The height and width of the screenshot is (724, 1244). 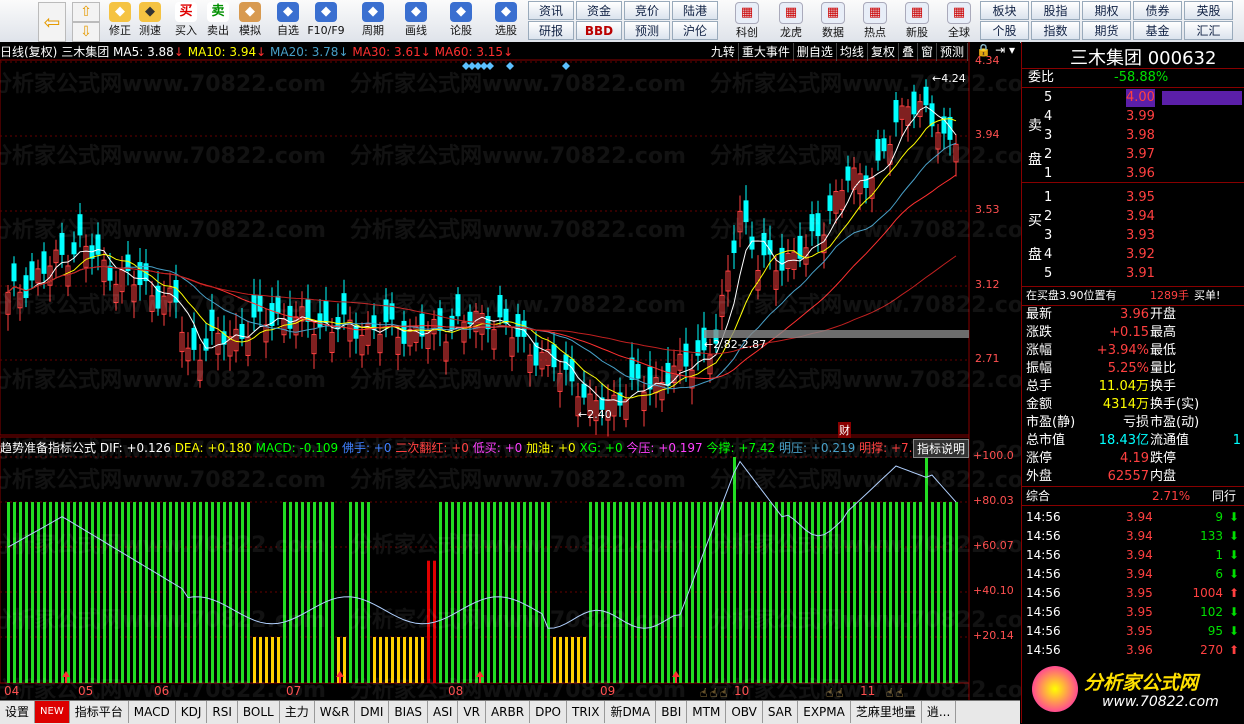 What do you see at coordinates (1106, 30) in the screenshot?
I see `toolbar-grid-button: 期货` at bounding box center [1106, 30].